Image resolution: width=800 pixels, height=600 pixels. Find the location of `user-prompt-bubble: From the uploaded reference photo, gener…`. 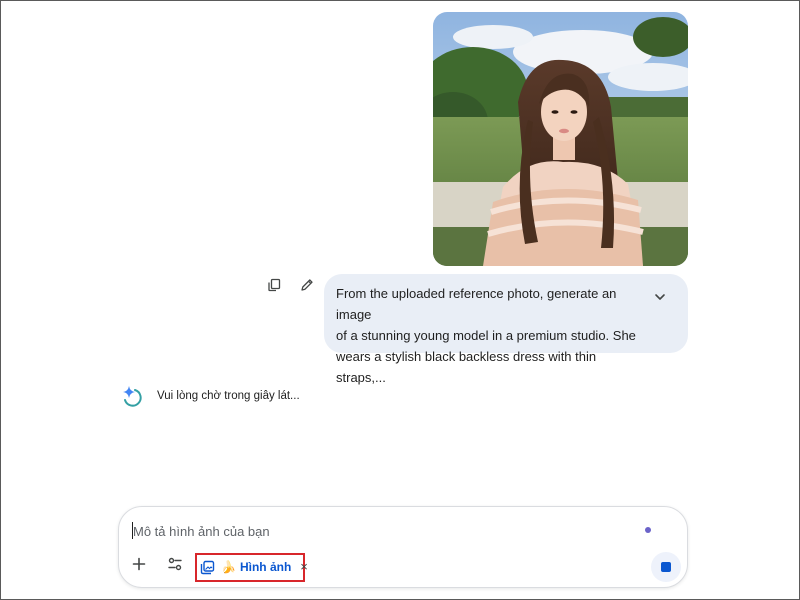

user-prompt-bubble: From the uploaded reference photo, gener… is located at coordinates (506, 329).